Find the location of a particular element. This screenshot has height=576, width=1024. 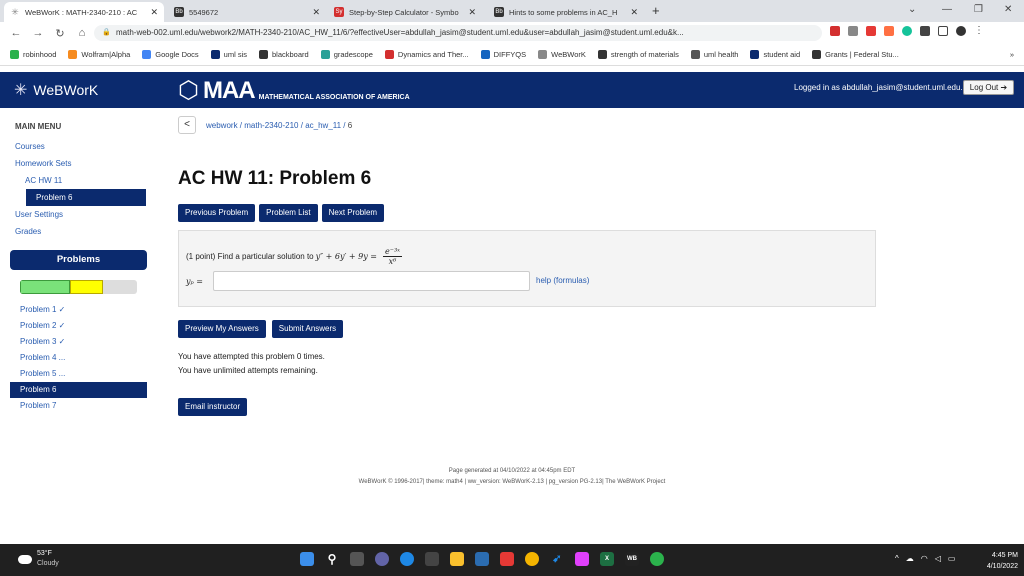

bookmark-item: Wolfram|Alpha is located at coordinates (99, 54).